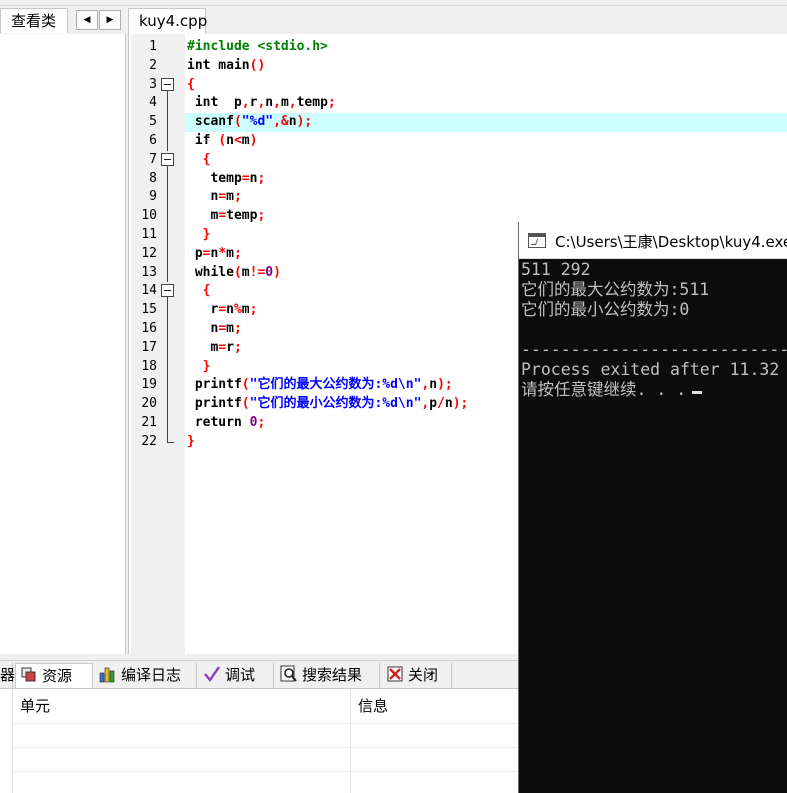 This screenshot has height=793, width=787. What do you see at coordinates (458, 179) in the screenshot?
I see `code-line: 8 temp=n;` at bounding box center [458, 179].